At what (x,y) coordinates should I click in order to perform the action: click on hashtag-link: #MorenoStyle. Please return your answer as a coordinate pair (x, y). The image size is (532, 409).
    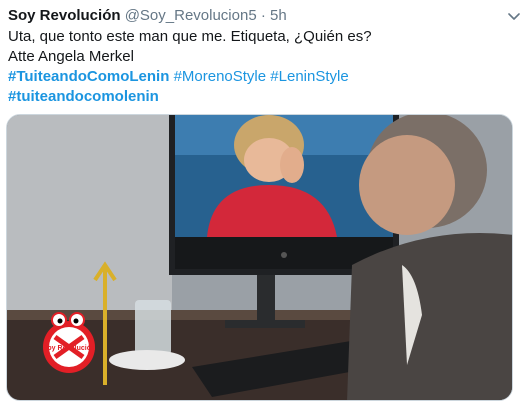
    Looking at the image, I should click on (220, 76).